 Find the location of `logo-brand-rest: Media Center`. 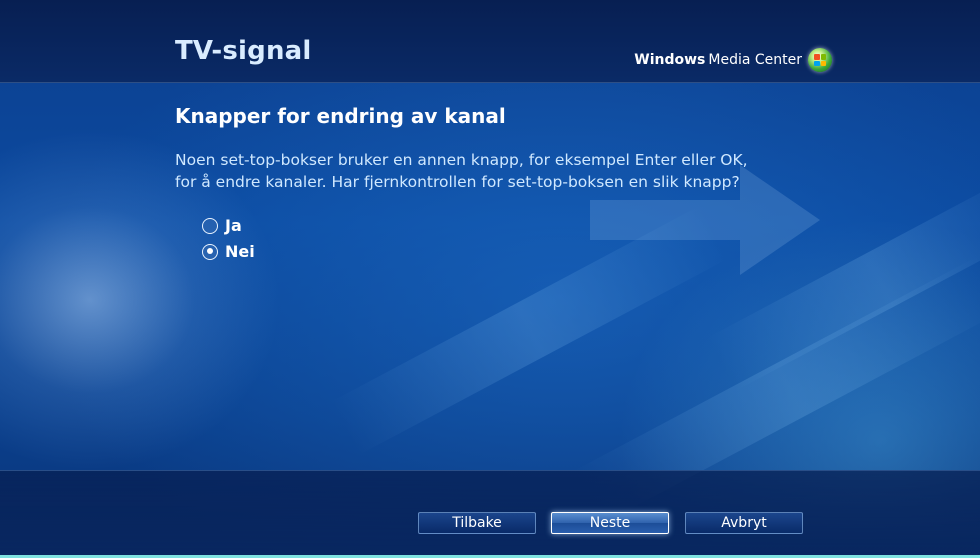

logo-brand-rest: Media Center is located at coordinates (755, 60).